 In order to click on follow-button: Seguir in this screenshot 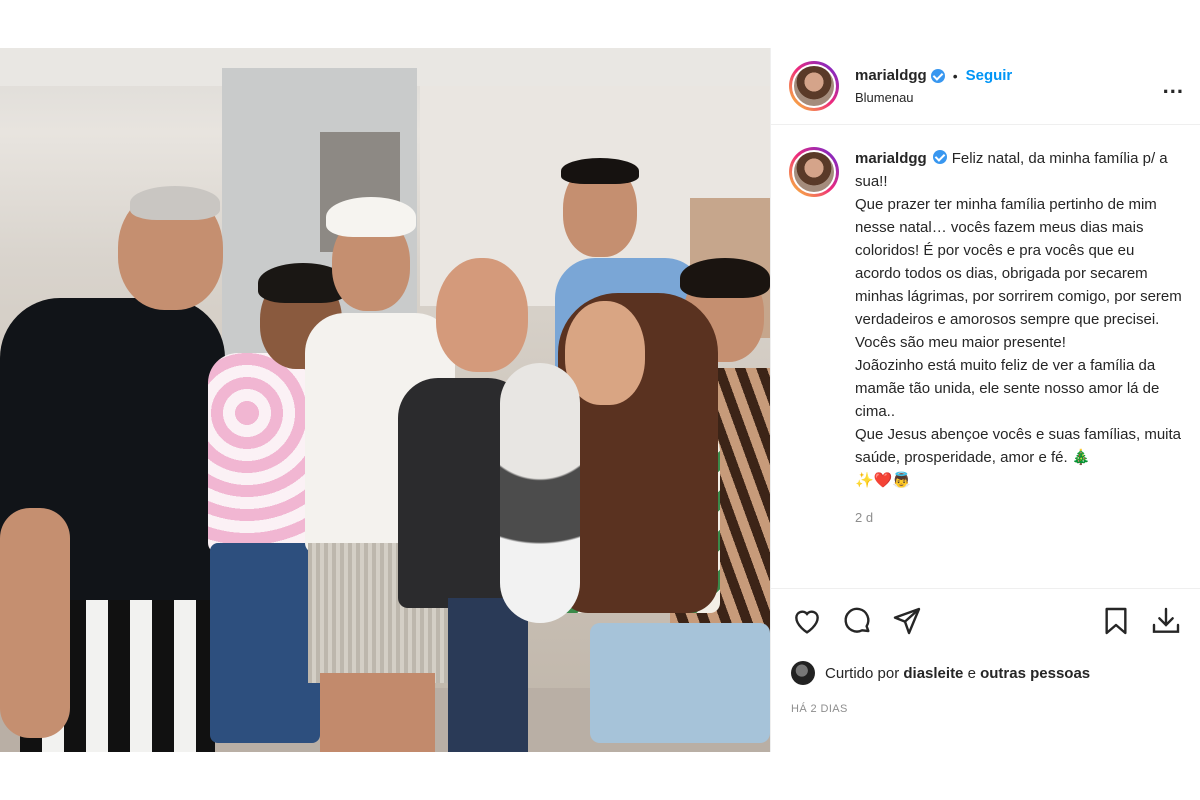, I will do `click(989, 75)`.